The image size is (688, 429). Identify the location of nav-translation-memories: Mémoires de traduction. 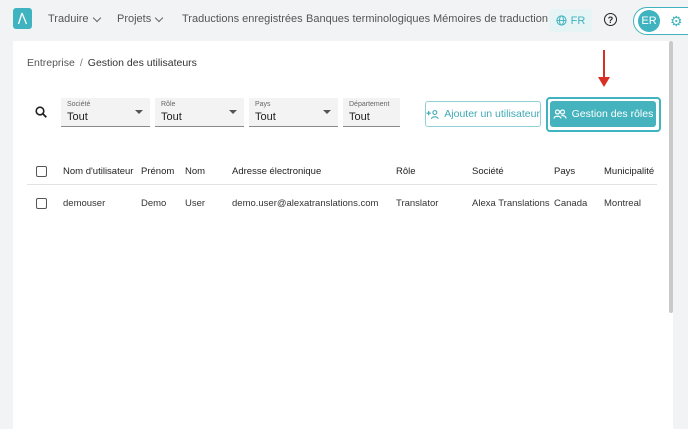
(490, 19).